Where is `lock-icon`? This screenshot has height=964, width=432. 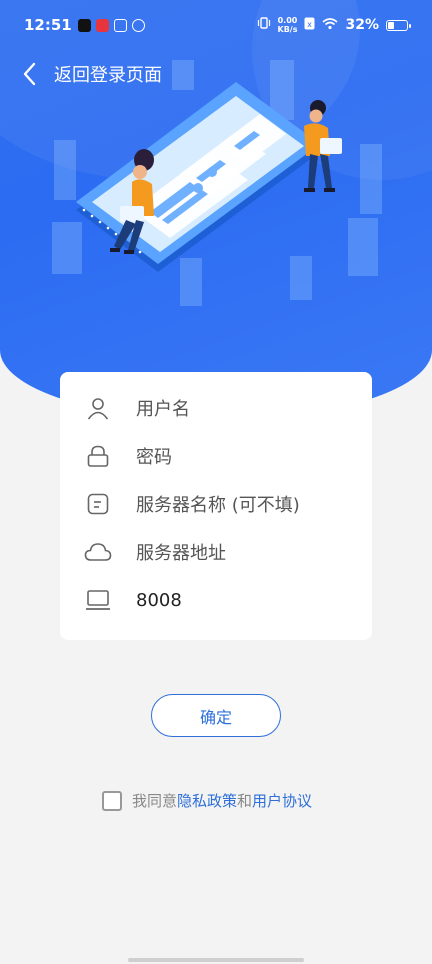
lock-icon is located at coordinates (98, 456).